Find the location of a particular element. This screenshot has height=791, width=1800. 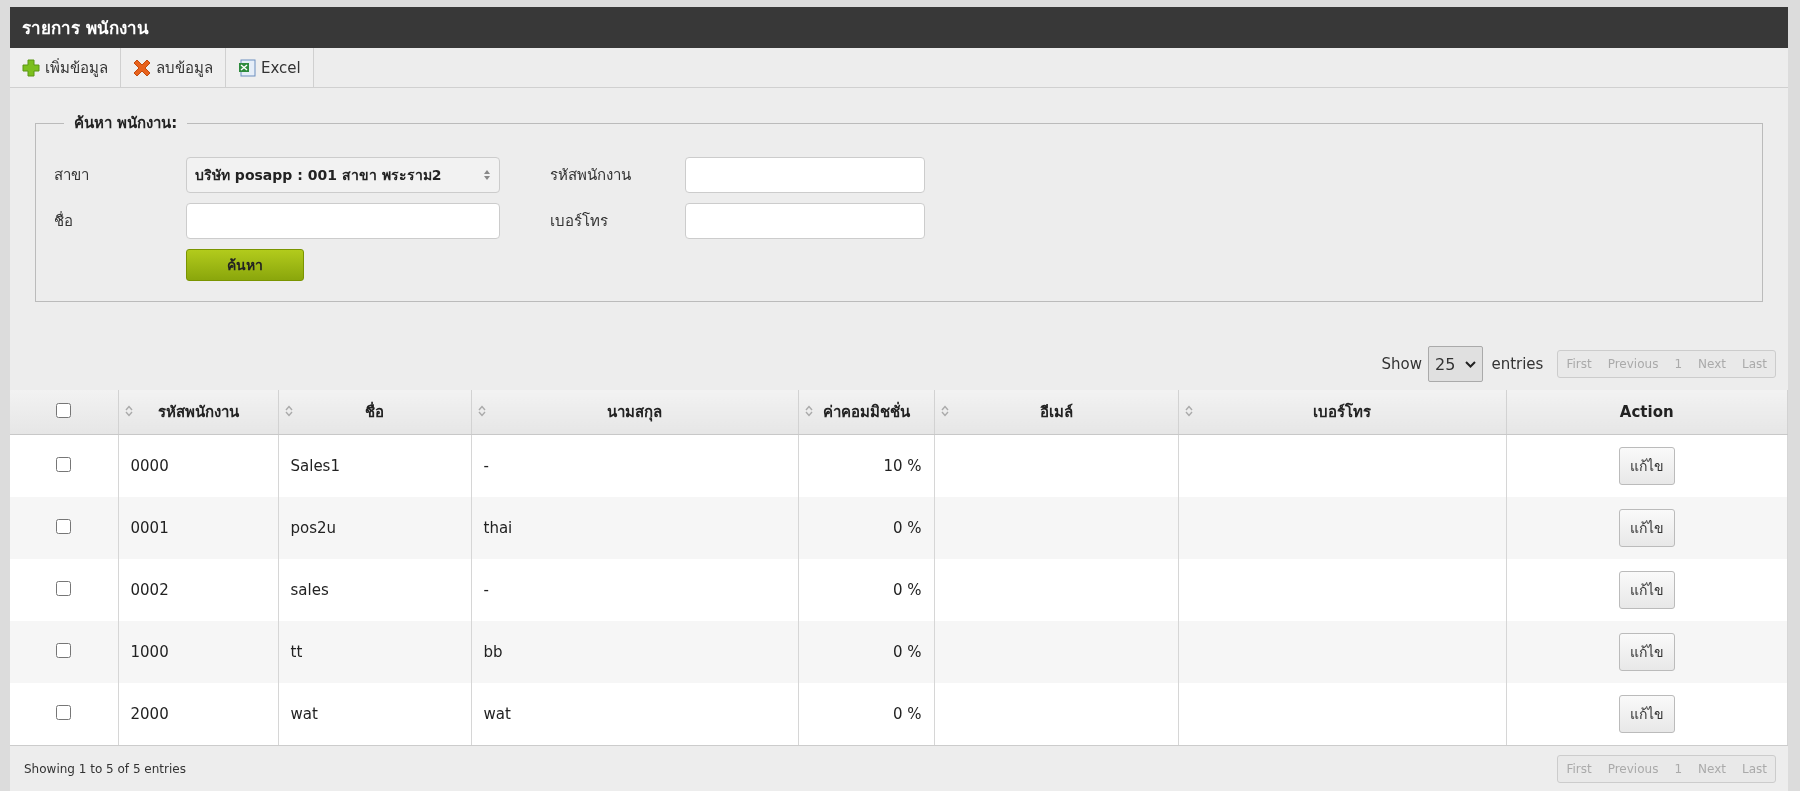

column-header: เบอร์โทร is located at coordinates (1342, 412).